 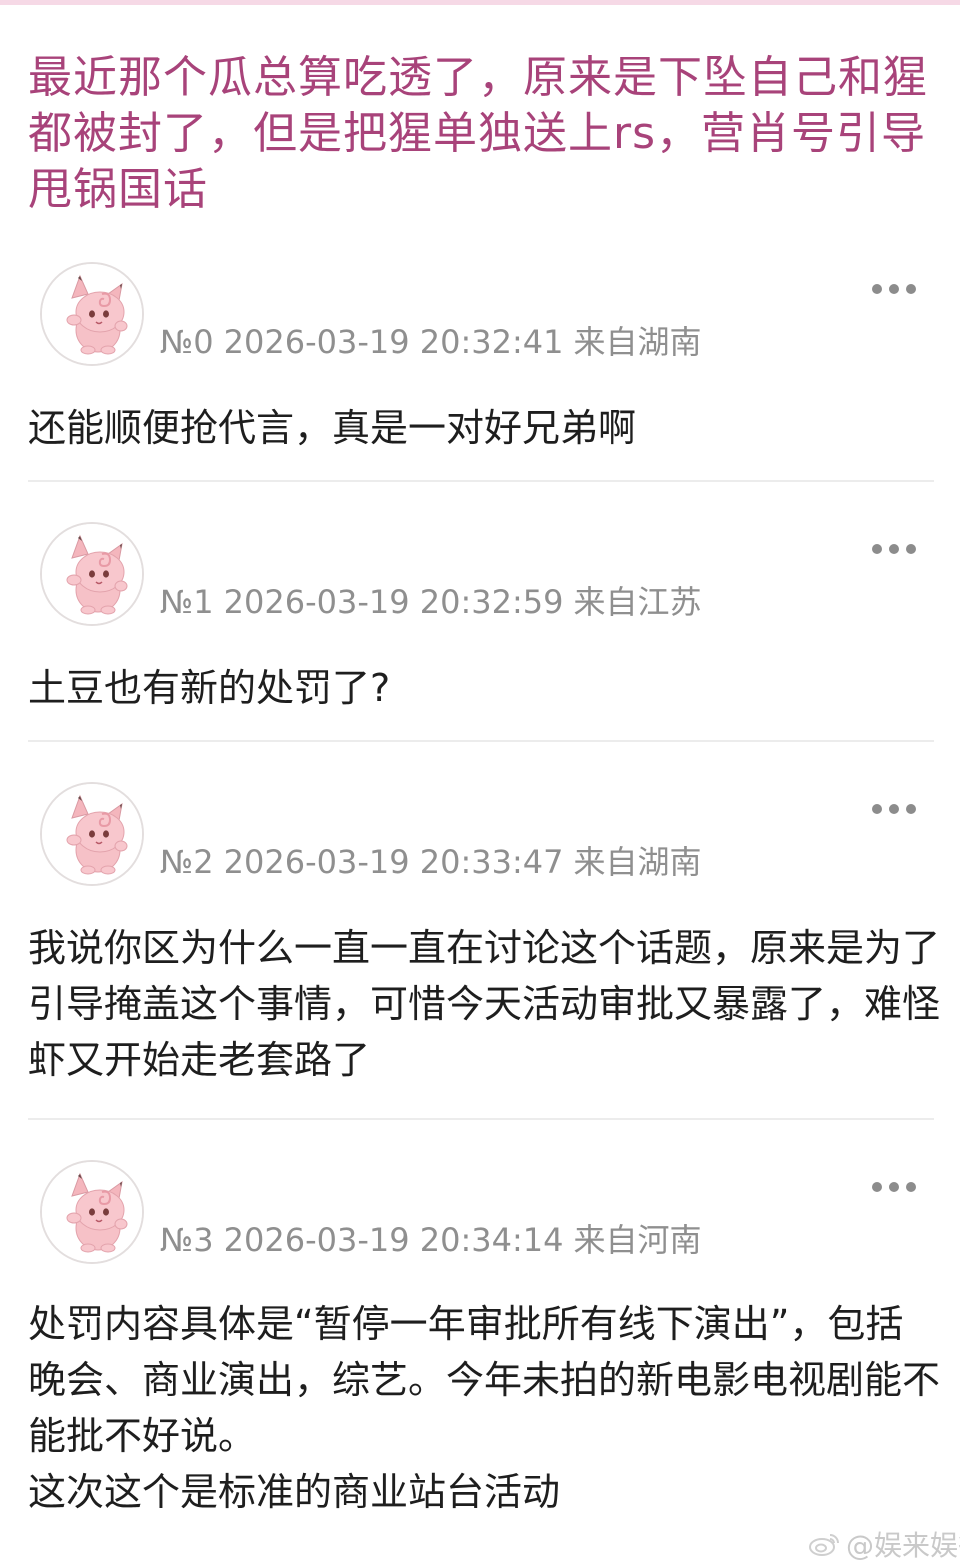 I want to click on reply-meta: №3 2026-03-19 20:34:14 来自河南, so click(x=436, y=1240).